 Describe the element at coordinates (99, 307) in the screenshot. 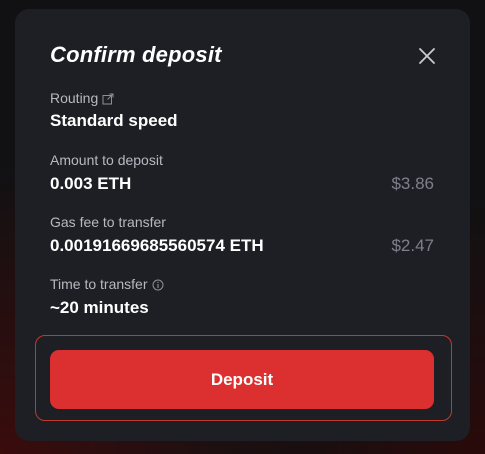

I see `time-value: ~20 minutes` at that location.